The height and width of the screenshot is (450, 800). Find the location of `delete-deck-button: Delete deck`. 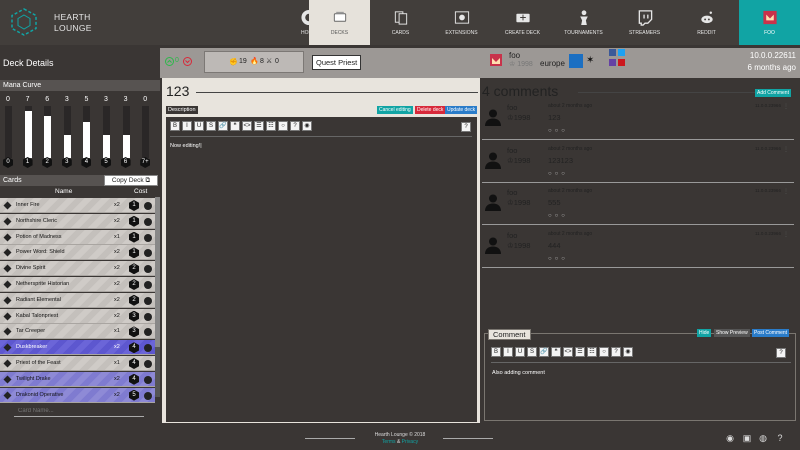

delete-deck-button: Delete deck is located at coordinates (430, 110).